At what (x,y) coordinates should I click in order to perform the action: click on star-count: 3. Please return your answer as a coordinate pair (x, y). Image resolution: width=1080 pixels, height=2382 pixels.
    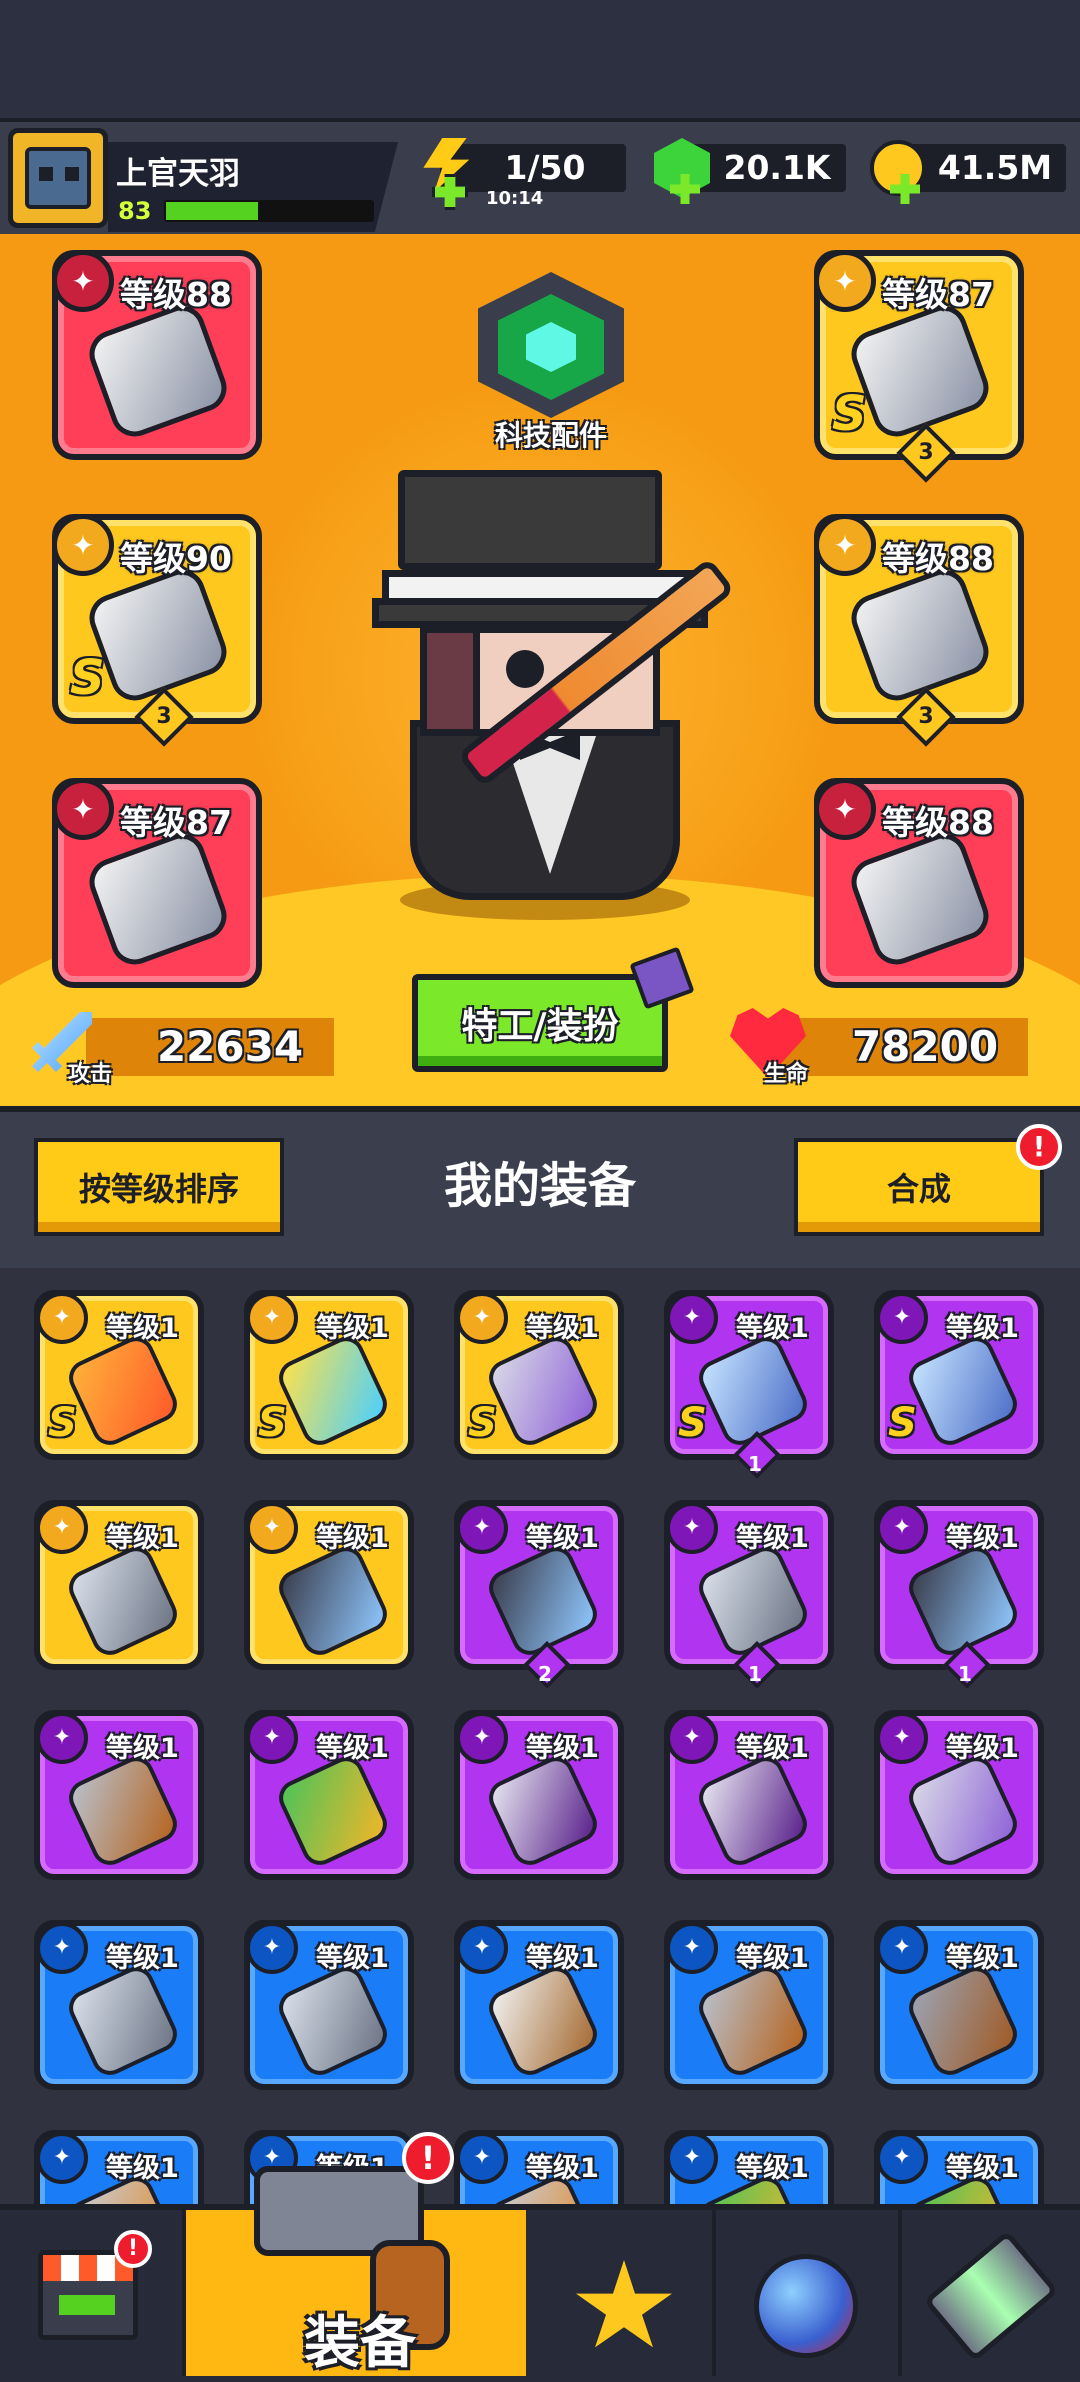
    Looking at the image, I should click on (164, 716).